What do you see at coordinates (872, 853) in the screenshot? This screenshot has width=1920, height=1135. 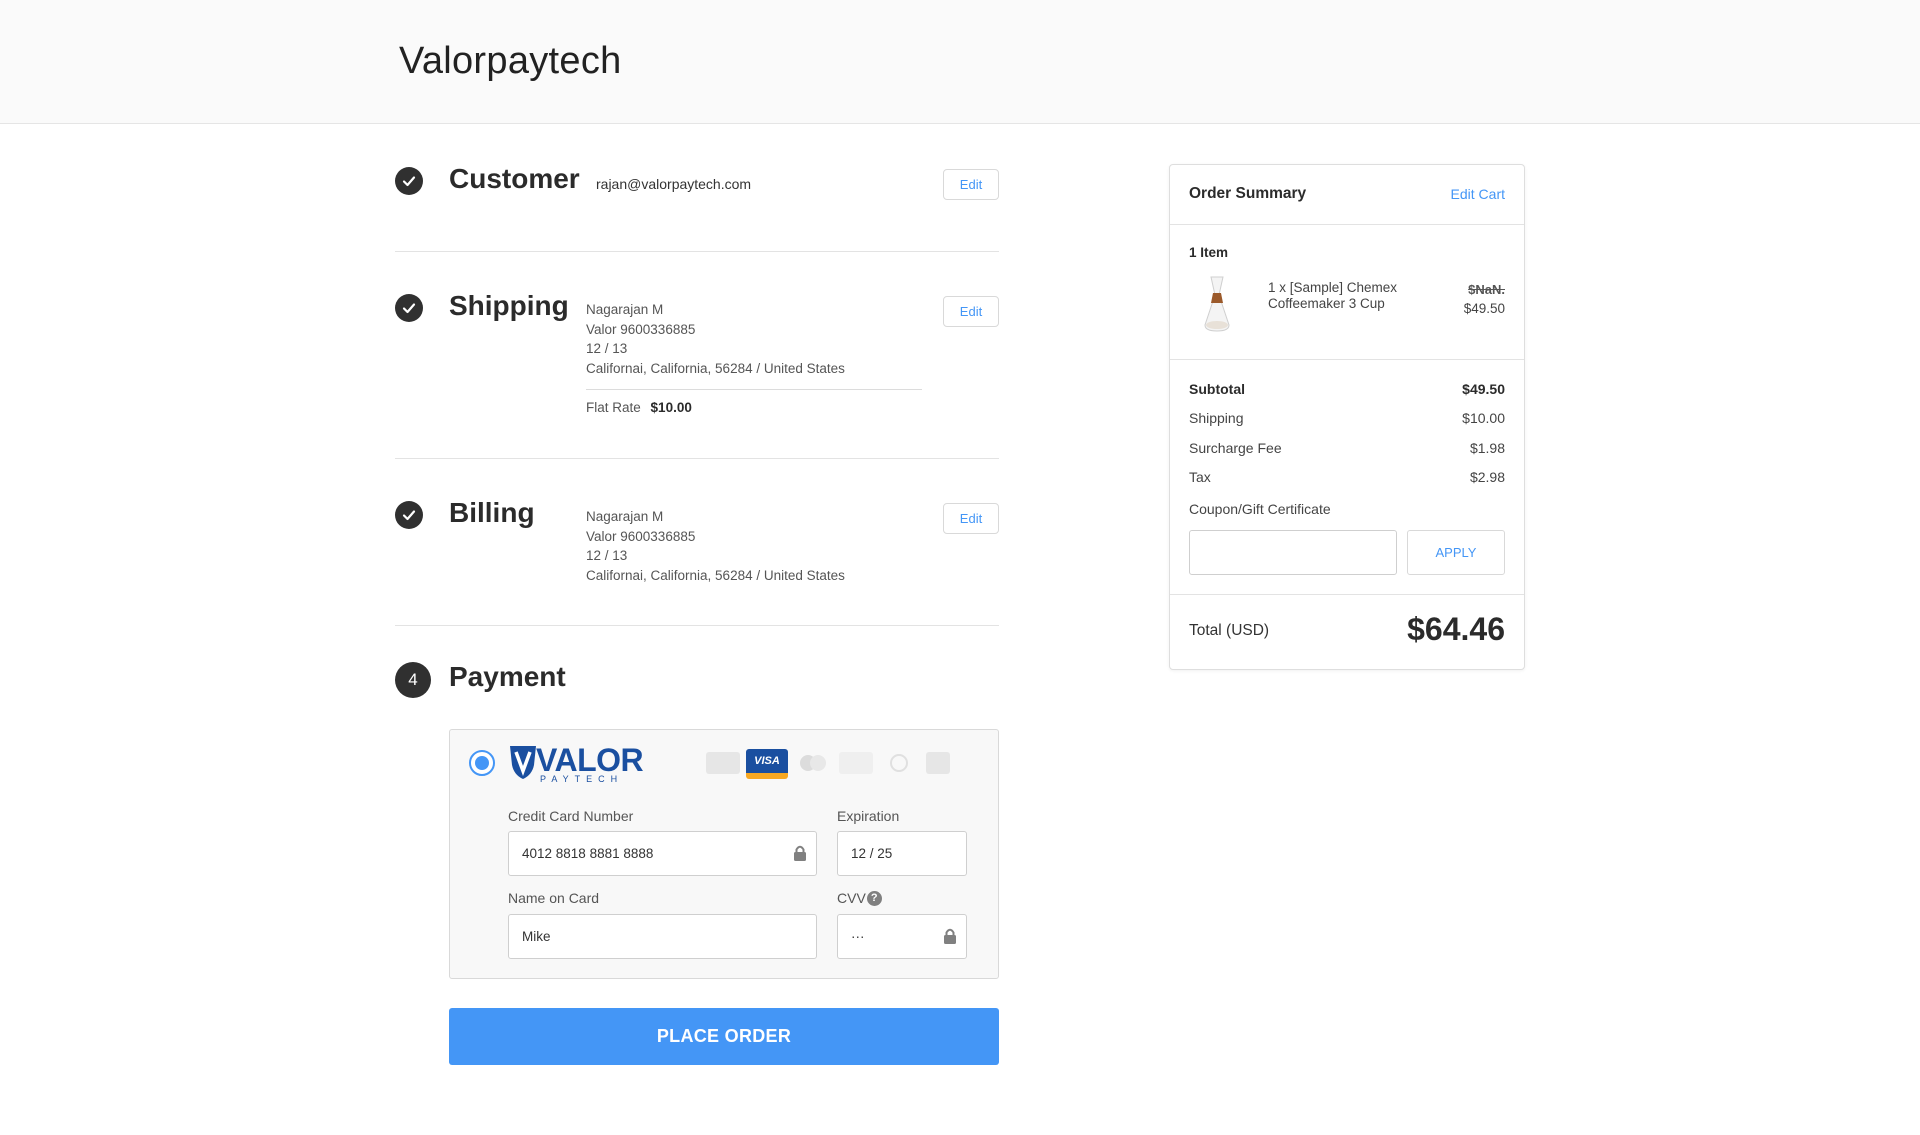 I see `expiration-value: 12 / 25` at bounding box center [872, 853].